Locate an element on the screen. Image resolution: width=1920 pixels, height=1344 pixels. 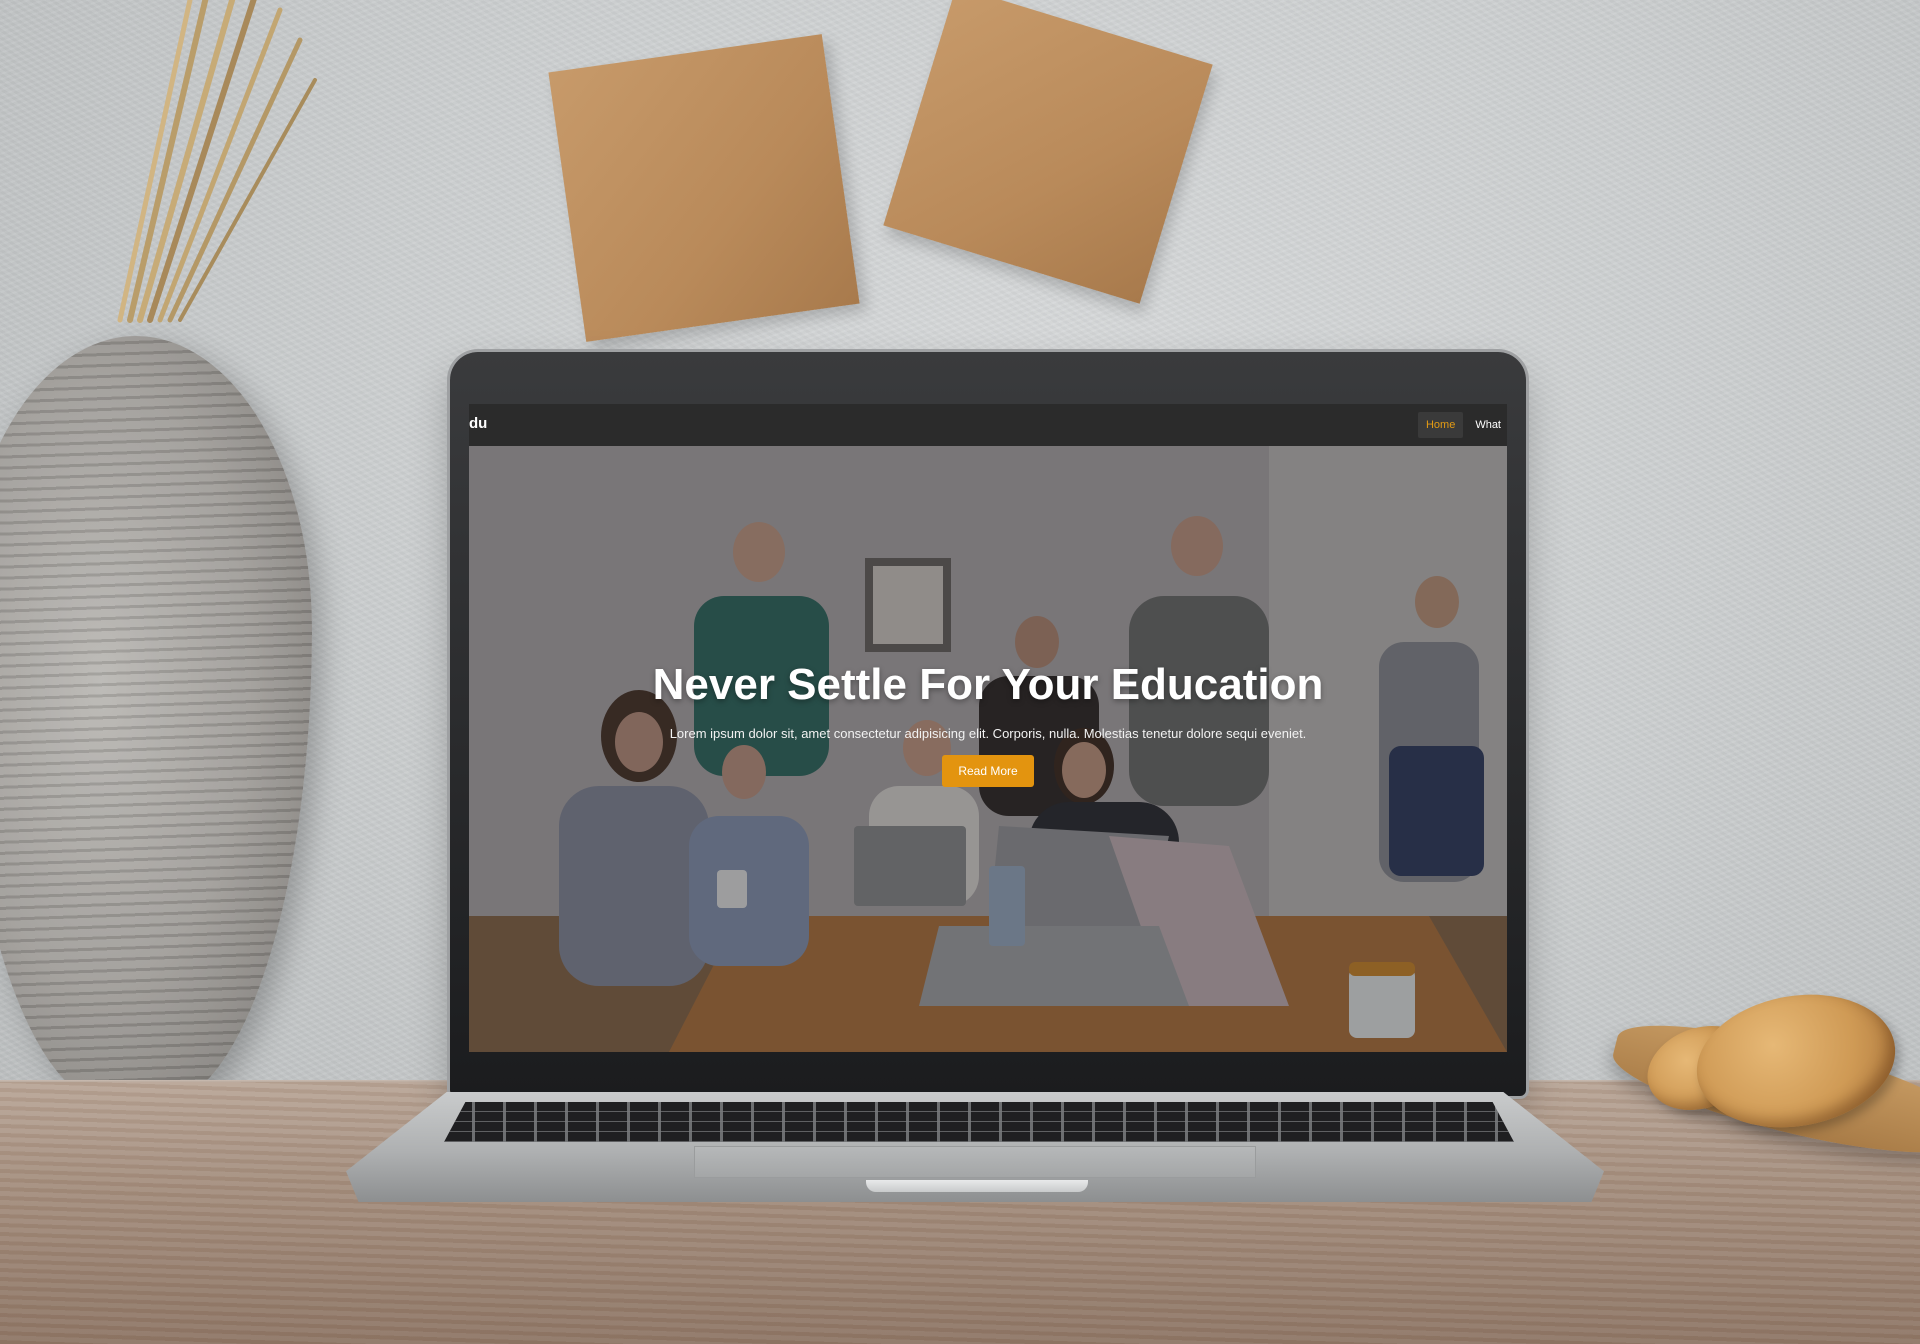
sticky-note-left is located at coordinates (704, 188).